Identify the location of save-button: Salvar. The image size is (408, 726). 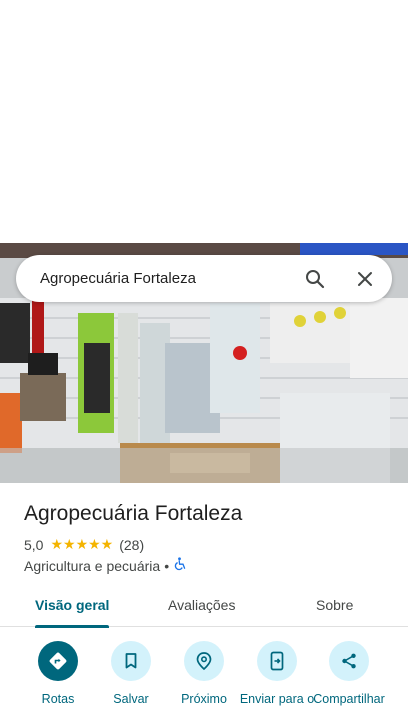
(131, 674).